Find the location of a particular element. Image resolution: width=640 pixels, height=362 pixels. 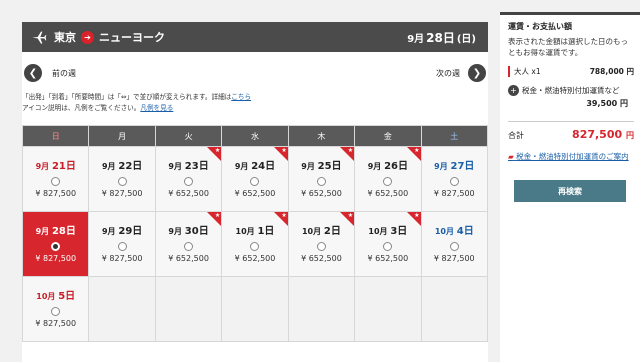

day-number: 29日 is located at coordinates (130, 231).